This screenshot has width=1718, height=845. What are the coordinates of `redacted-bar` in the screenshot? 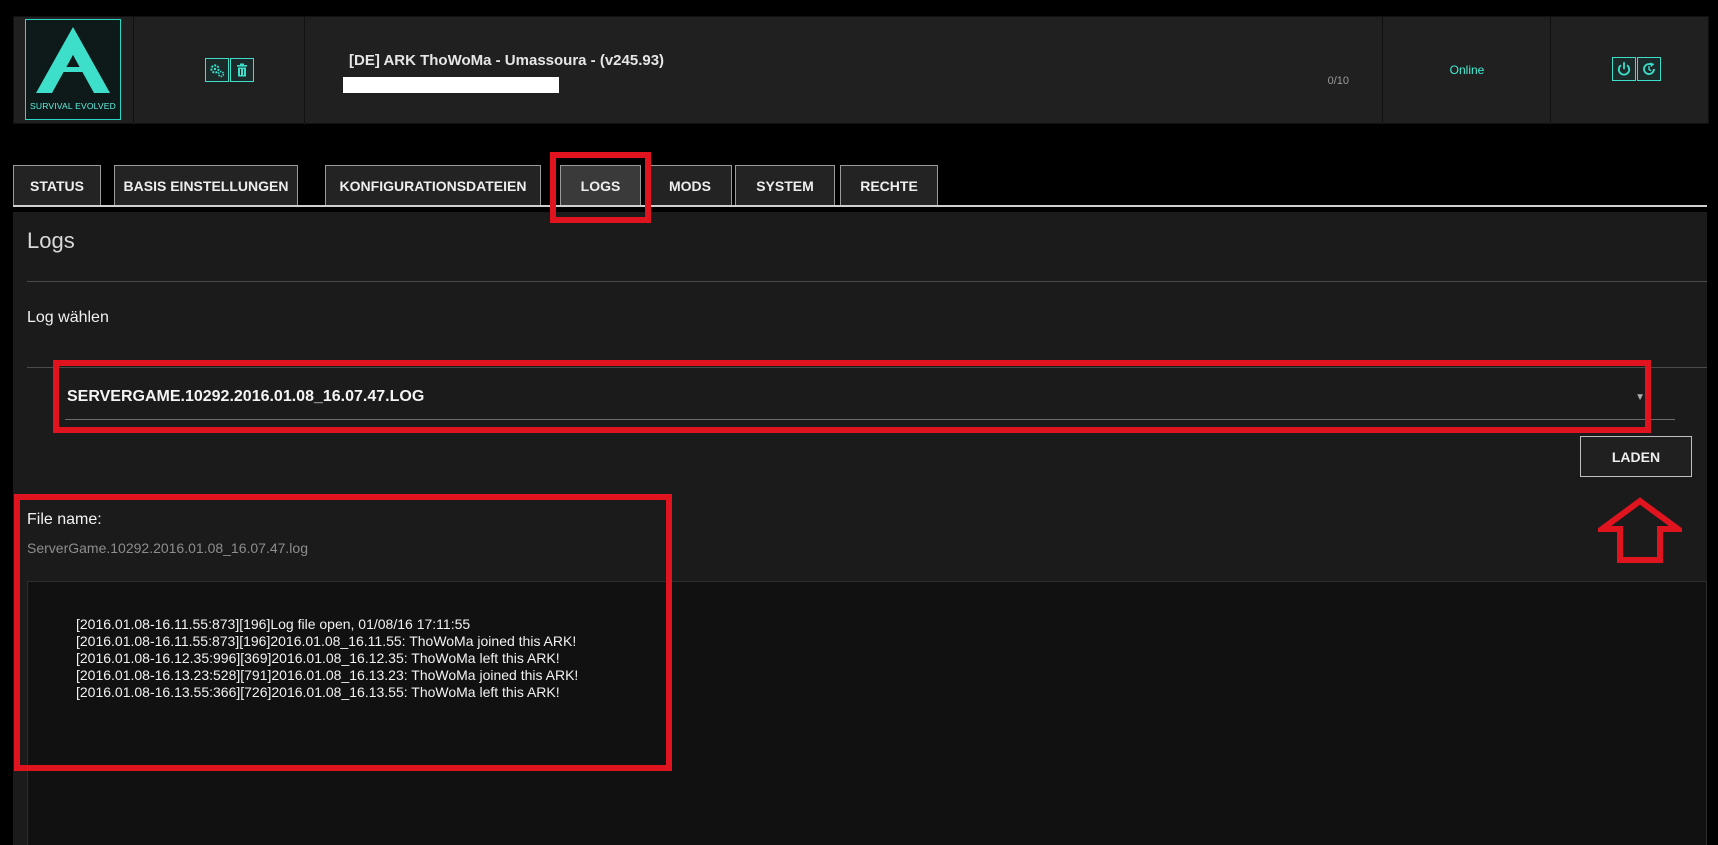 It's located at (451, 85).